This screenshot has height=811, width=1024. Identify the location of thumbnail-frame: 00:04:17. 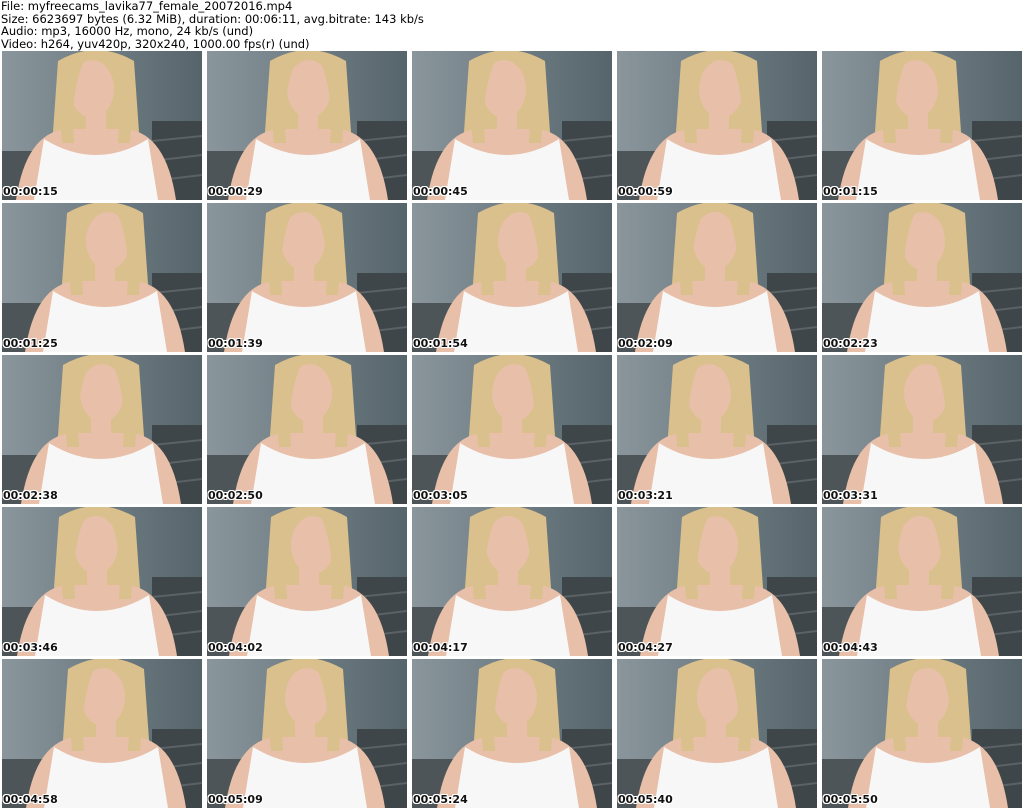
(512, 581).